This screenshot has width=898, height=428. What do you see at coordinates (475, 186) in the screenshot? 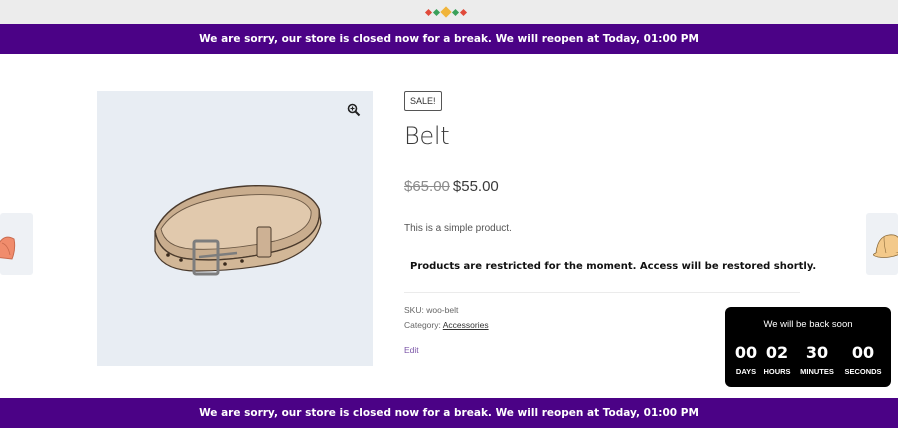
I see `sale-price: $55.00` at bounding box center [475, 186].